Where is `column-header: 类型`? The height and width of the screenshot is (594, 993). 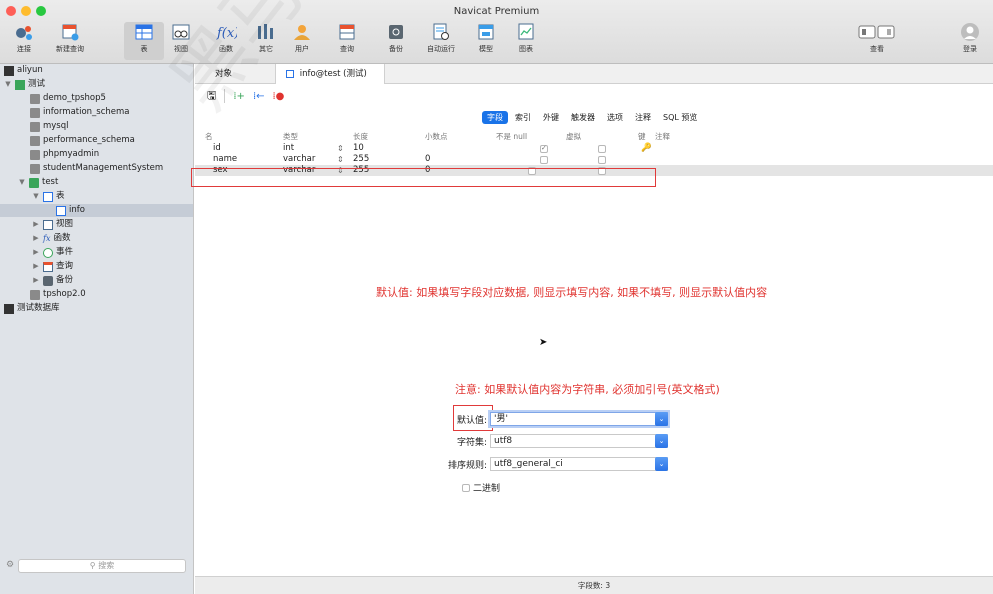
column-header: 类型 is located at coordinates (290, 136).